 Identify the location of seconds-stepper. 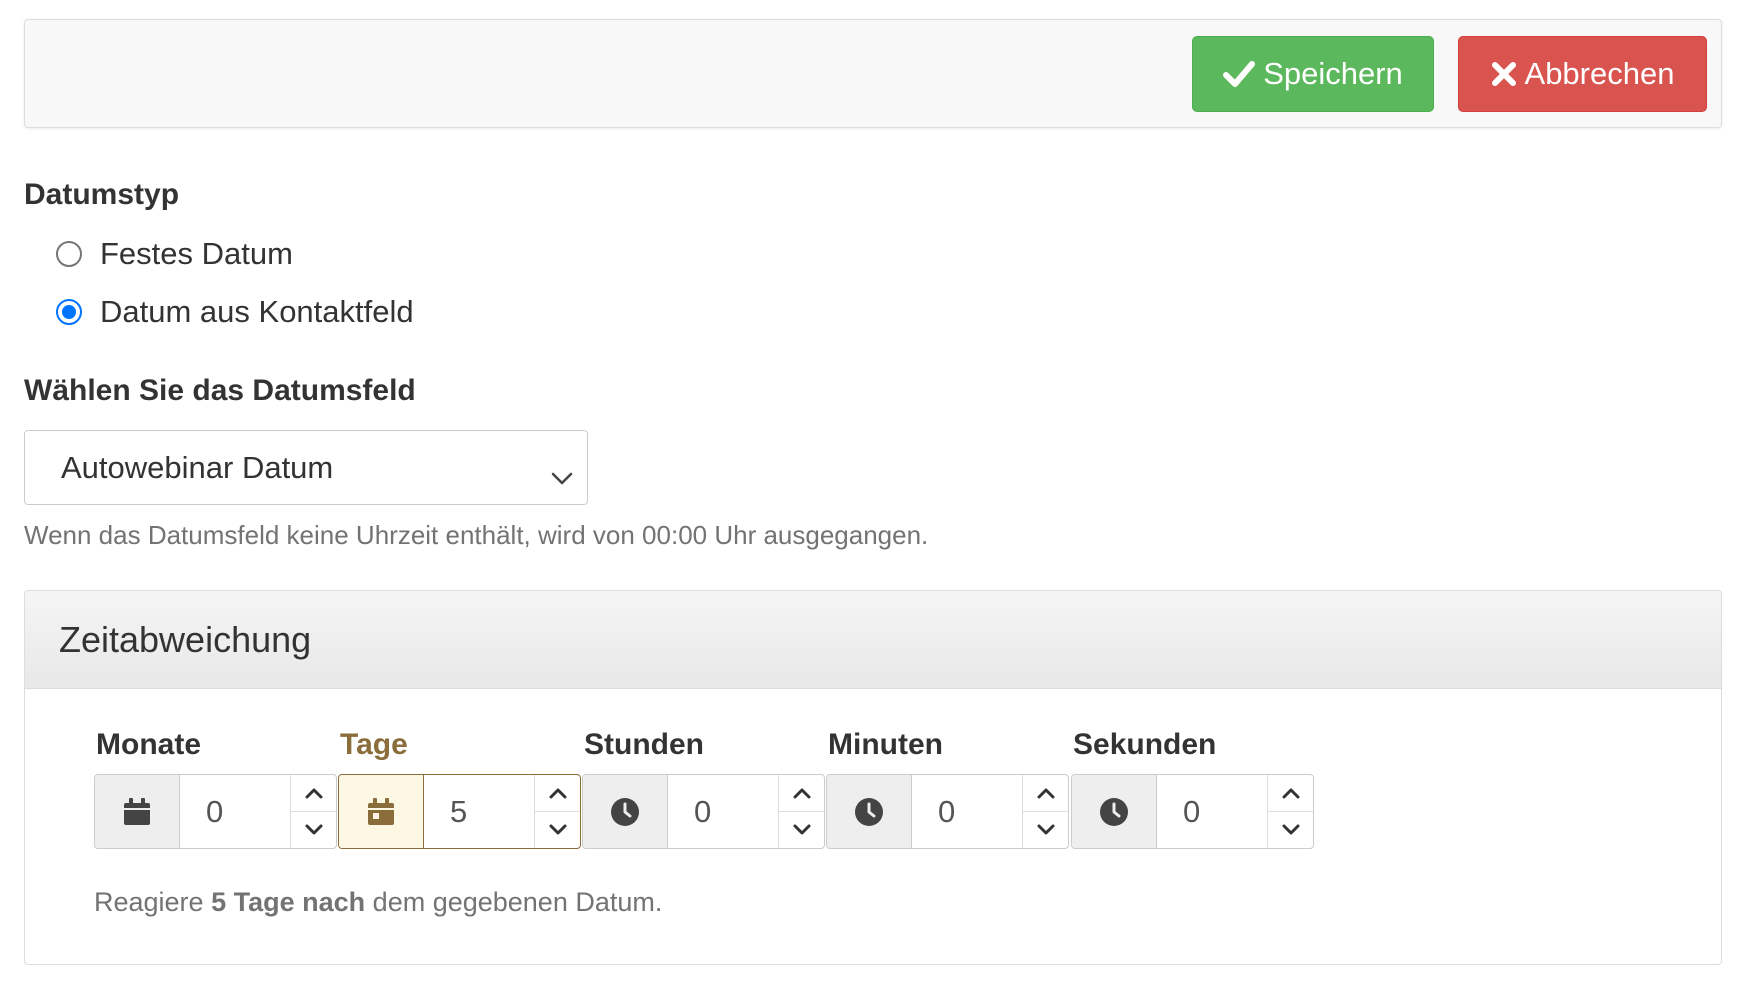
(1290, 811).